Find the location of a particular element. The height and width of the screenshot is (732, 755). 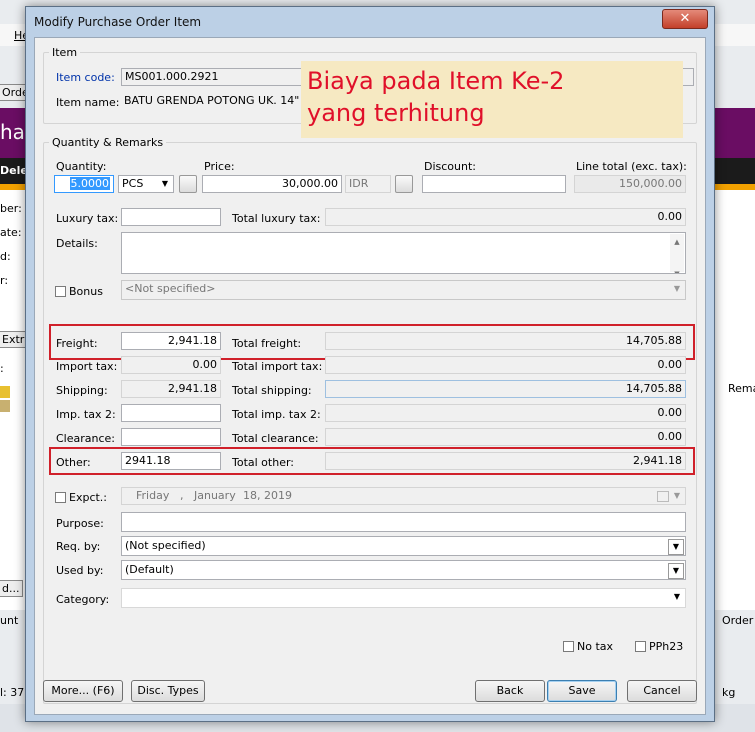

unit-value: PCS is located at coordinates (133, 183).